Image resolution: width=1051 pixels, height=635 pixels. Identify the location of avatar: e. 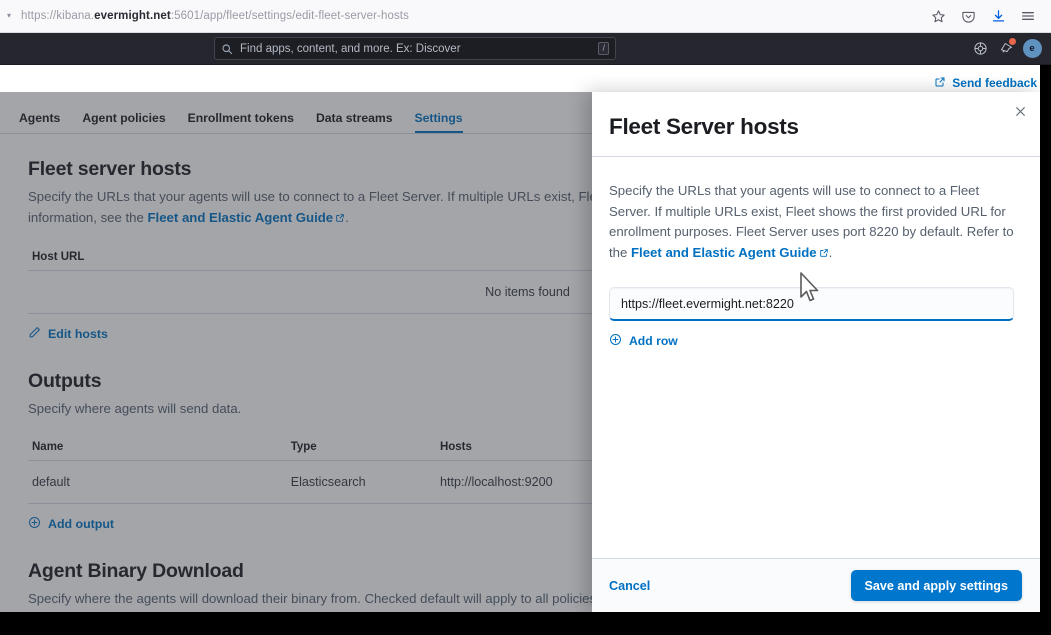
(1032, 48).